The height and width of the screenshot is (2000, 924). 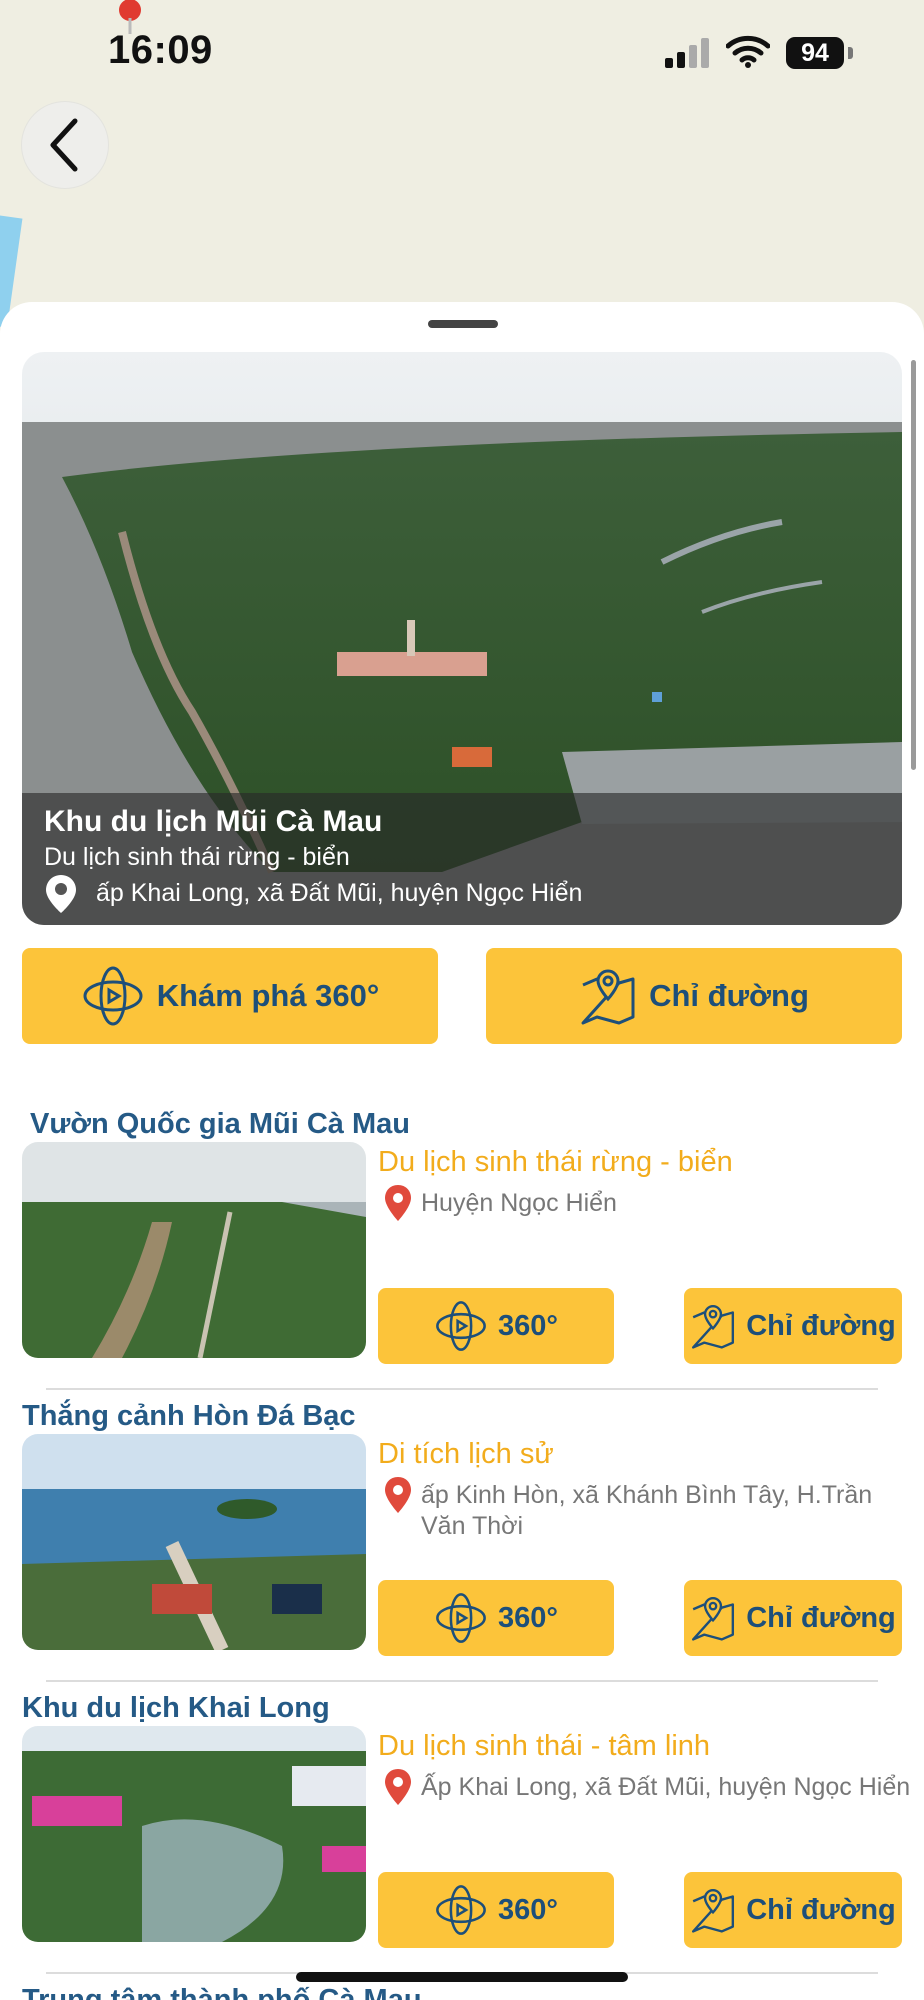 What do you see at coordinates (815, 53) in the screenshot?
I see `battery-indicator: 94` at bounding box center [815, 53].